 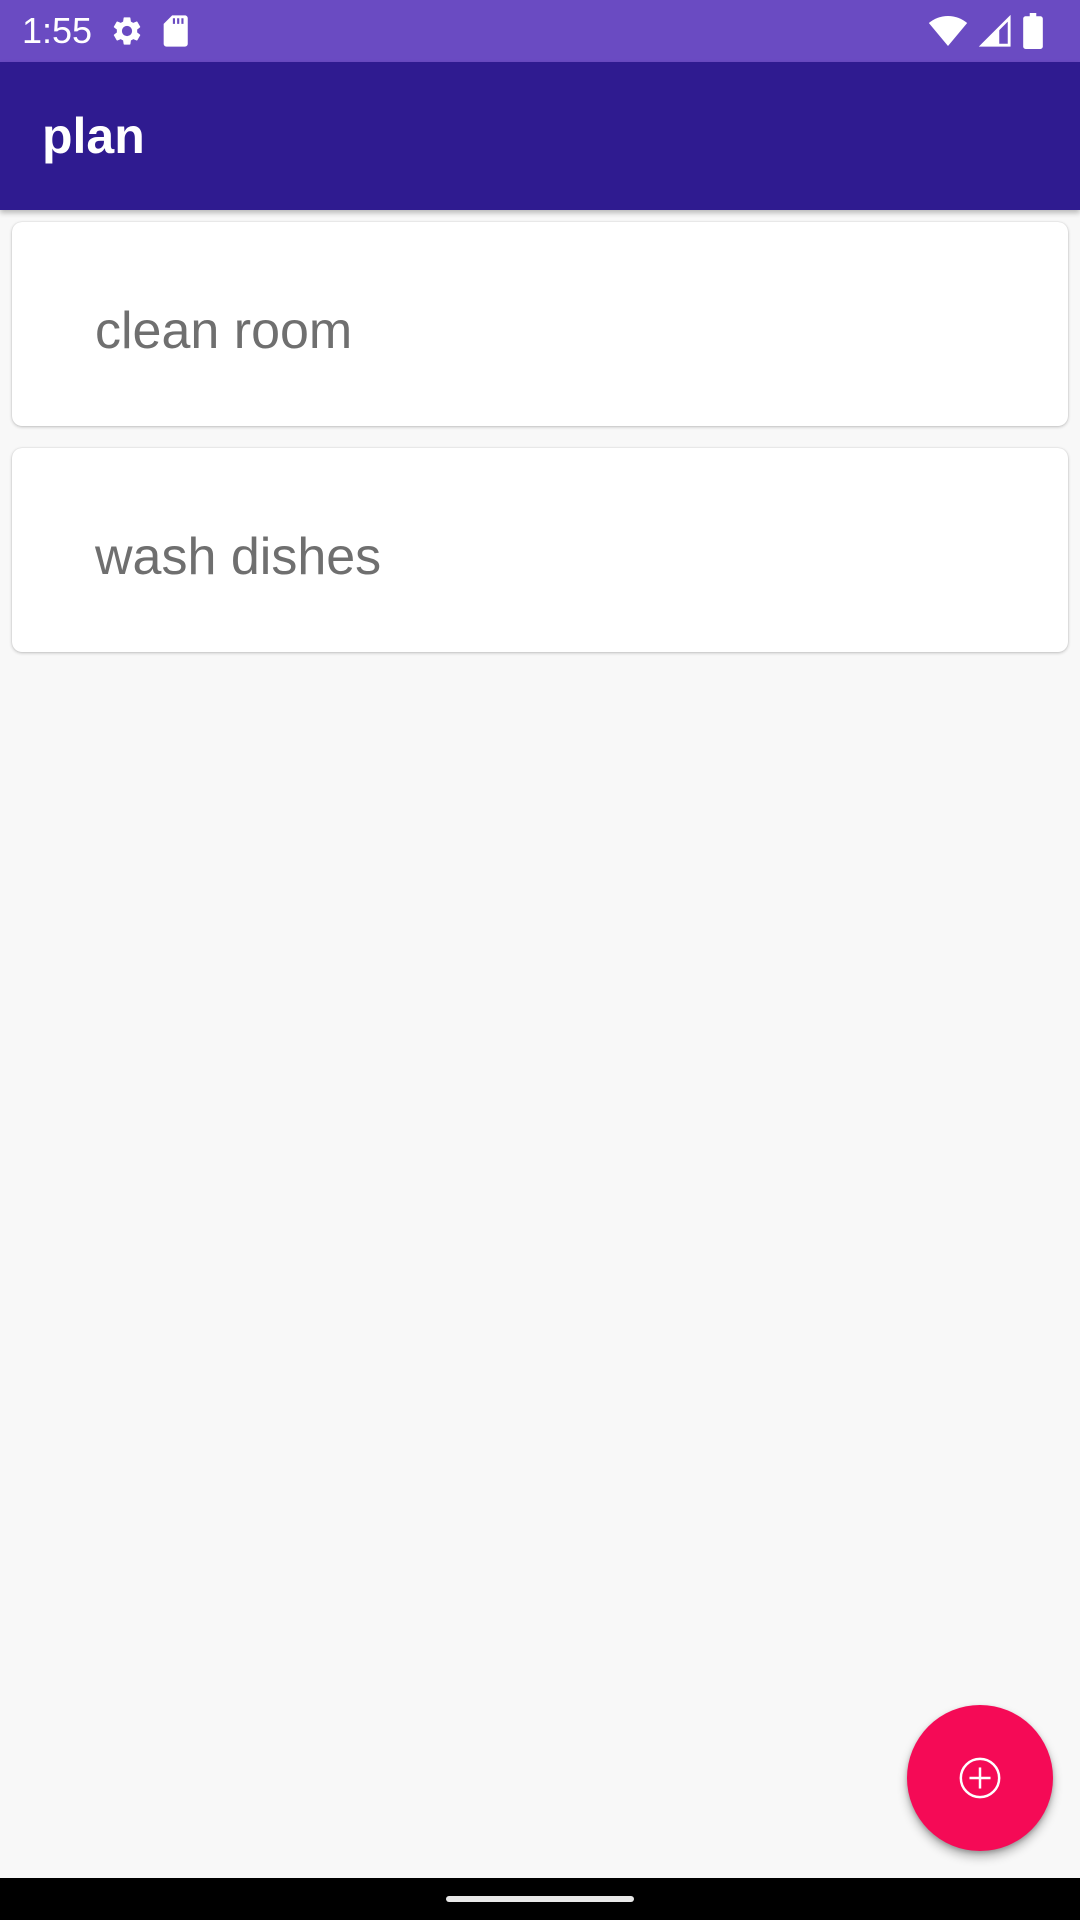 I want to click on task-label: wash dishes, so click(x=238, y=557).